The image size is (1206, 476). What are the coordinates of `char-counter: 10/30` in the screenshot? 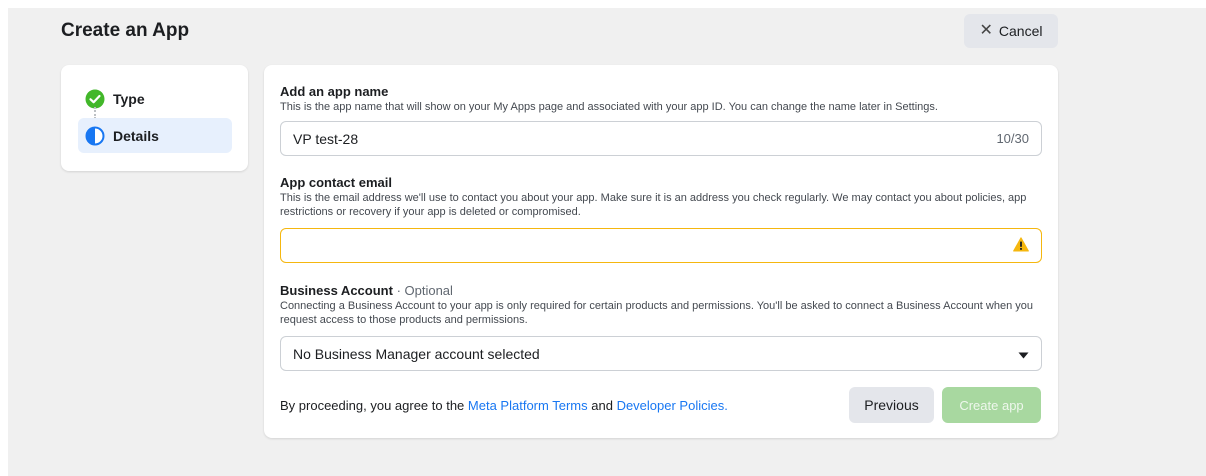 It's located at (1012, 138).